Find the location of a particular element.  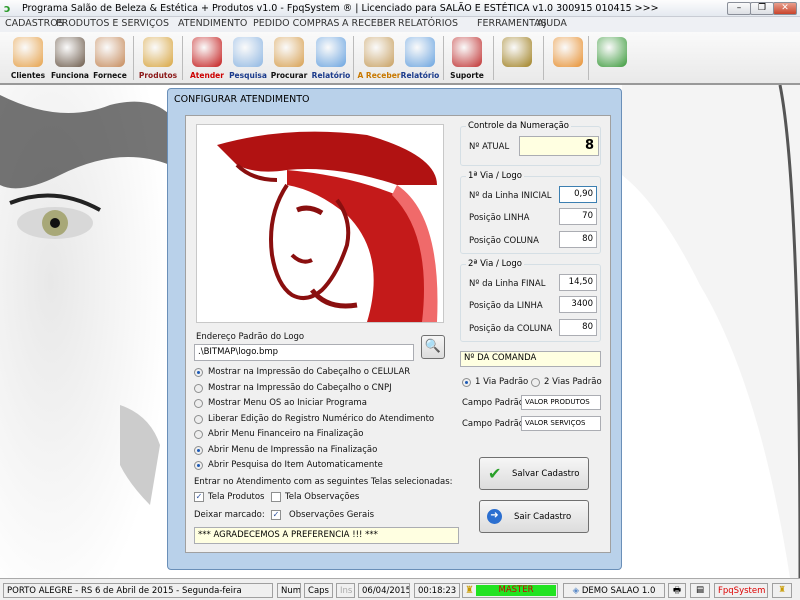

minimize-button: – is located at coordinates (739, 8).